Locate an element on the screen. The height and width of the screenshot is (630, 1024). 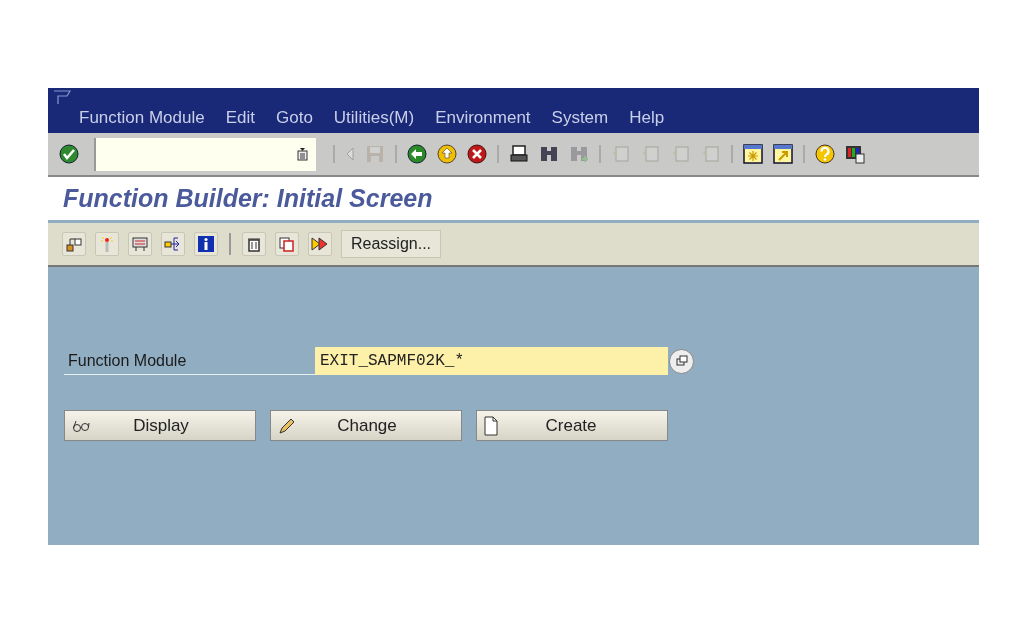
change-button: Change is located at coordinates (366, 425).